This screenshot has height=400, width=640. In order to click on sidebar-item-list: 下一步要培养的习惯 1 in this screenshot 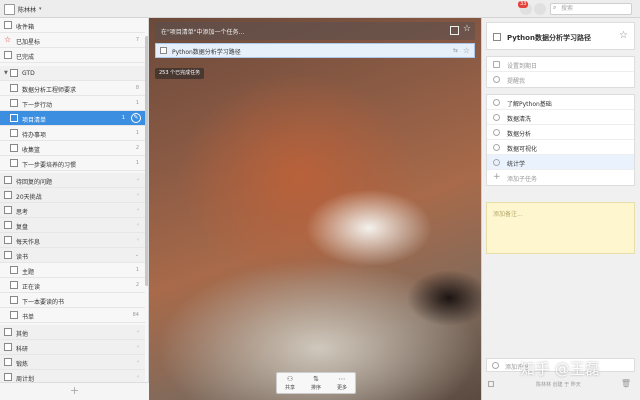, I will do `click(72, 163)`.